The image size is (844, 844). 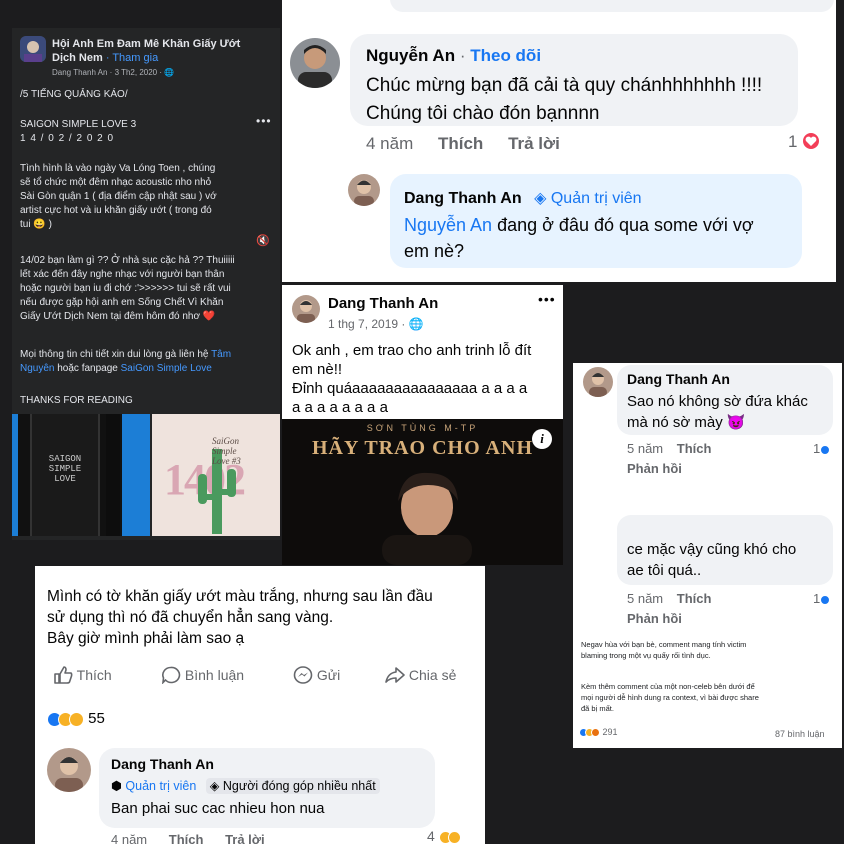 I want to click on reaction-summary-2: 1, so click(x=822, y=598).